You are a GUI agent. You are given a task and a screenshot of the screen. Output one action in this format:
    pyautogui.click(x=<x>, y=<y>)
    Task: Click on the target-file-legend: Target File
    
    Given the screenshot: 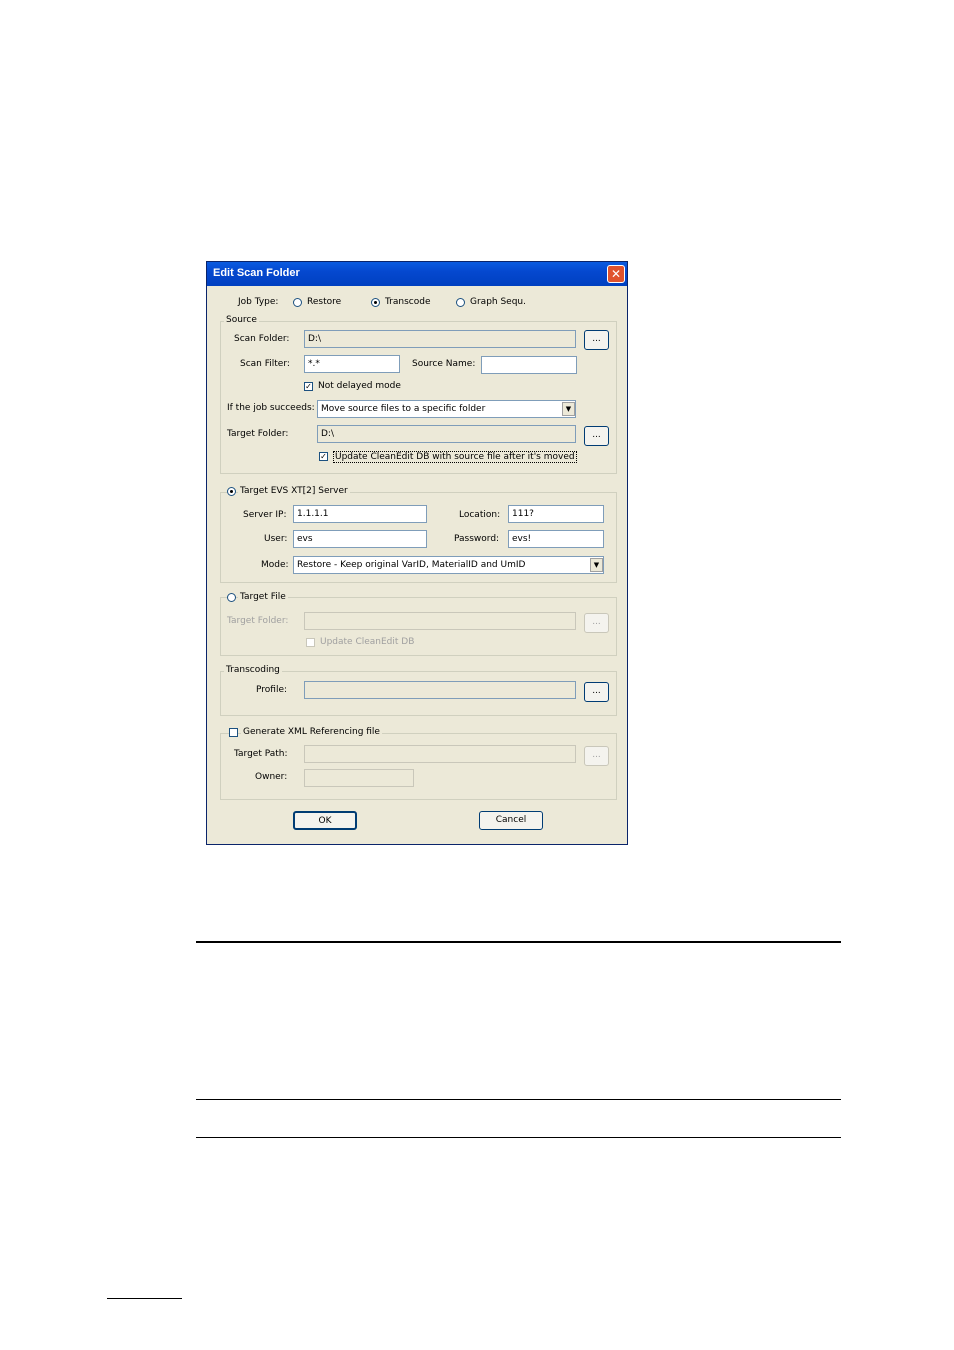 What is the action you would take?
    pyautogui.click(x=263, y=597)
    